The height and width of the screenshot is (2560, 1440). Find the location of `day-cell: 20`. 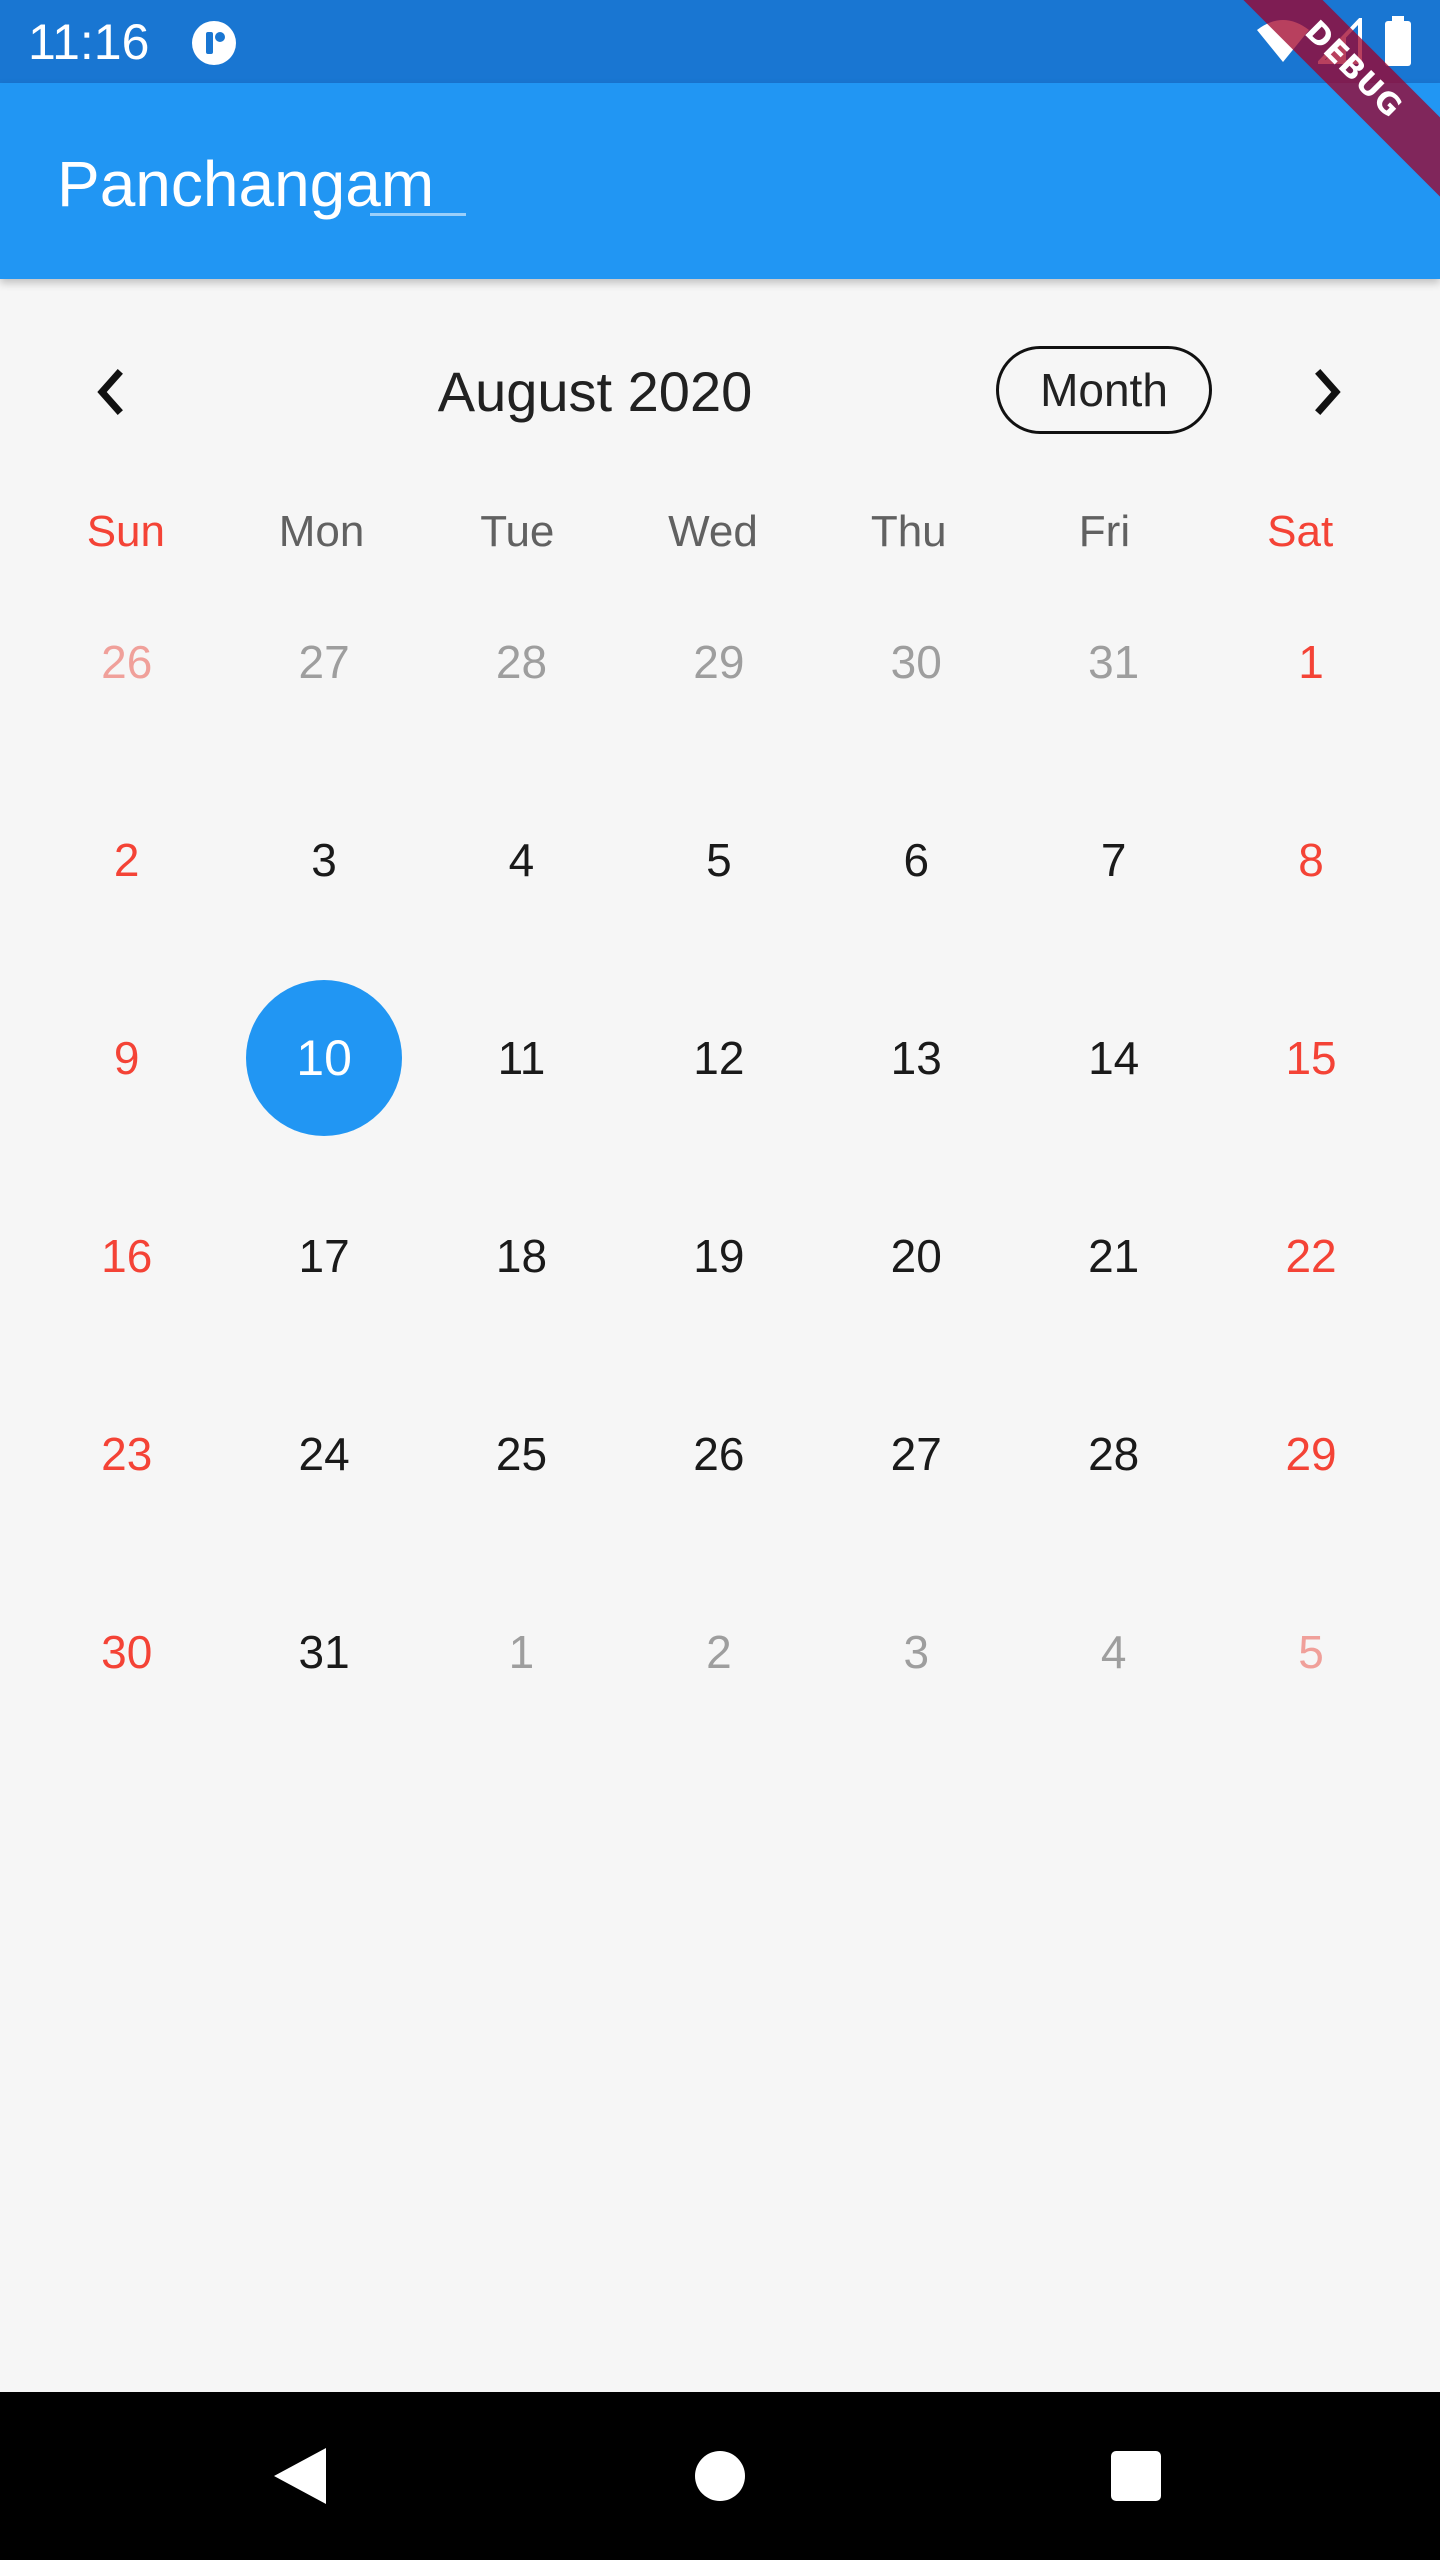

day-cell: 20 is located at coordinates (916, 1293).